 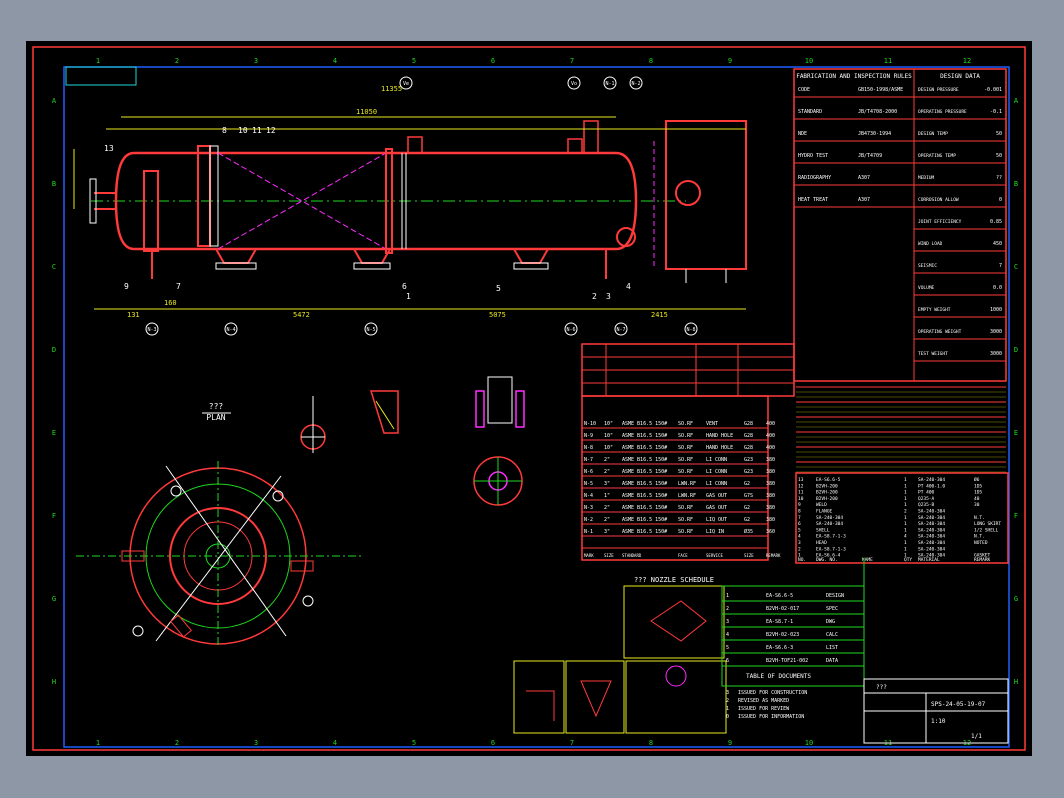 I want to click on part-callout: 13, so click(x=109, y=148).